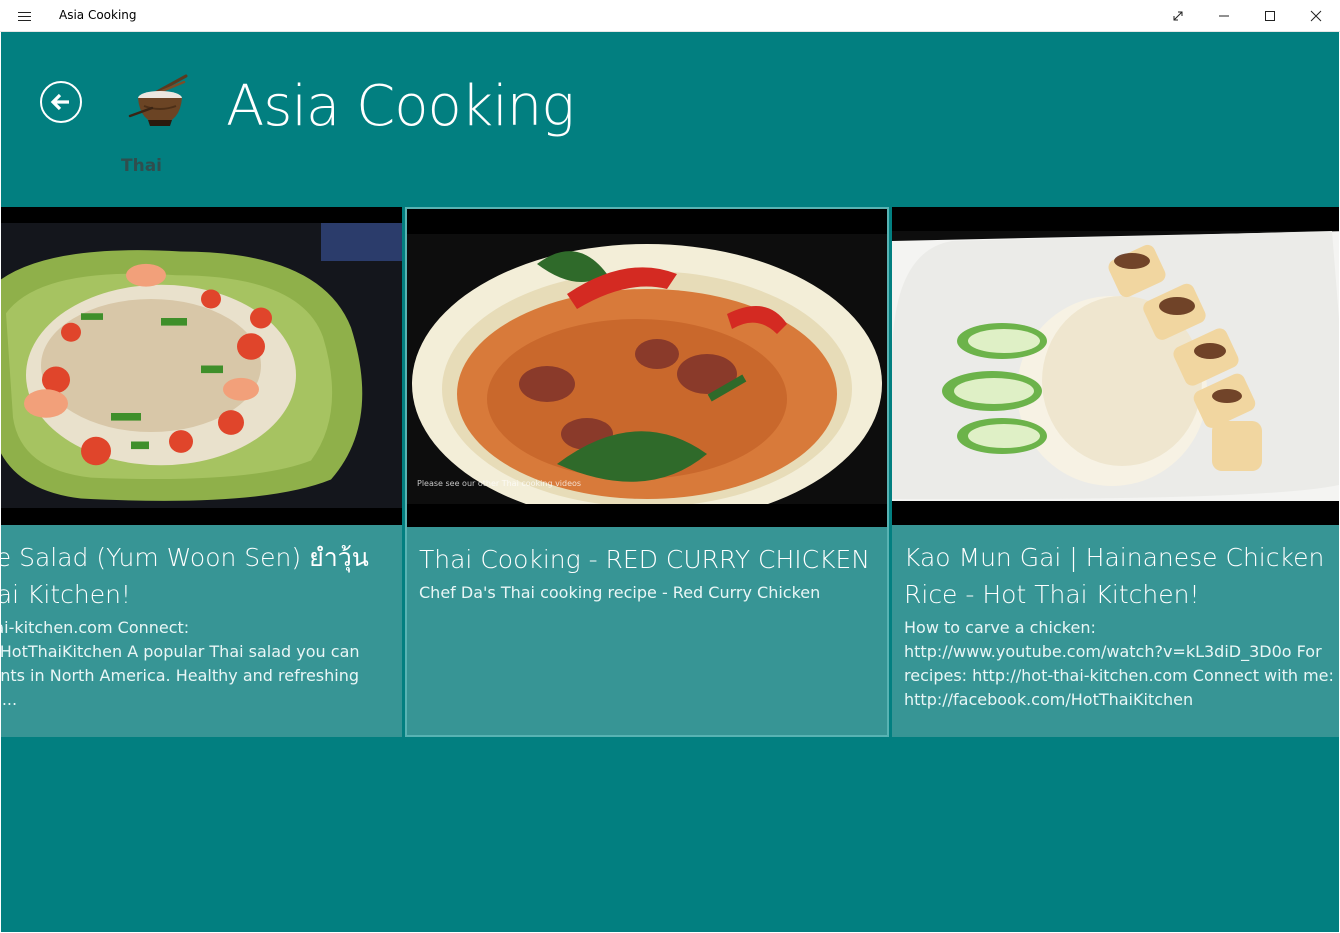 This screenshot has width=1340, height=933. Describe the element at coordinates (1270, 16) in the screenshot. I see `maximize-icon` at that location.